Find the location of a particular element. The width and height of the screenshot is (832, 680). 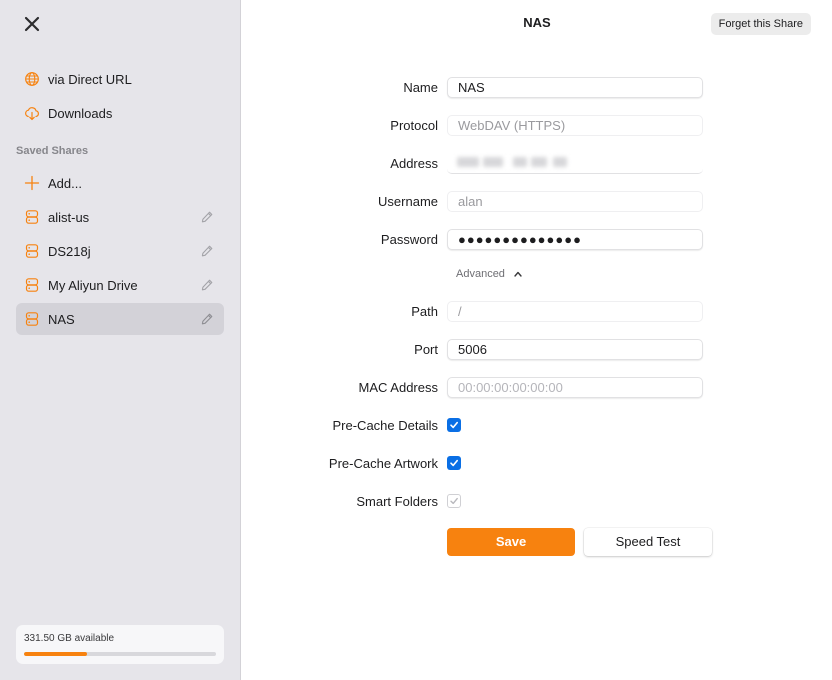

mac-address-field is located at coordinates (575, 387).